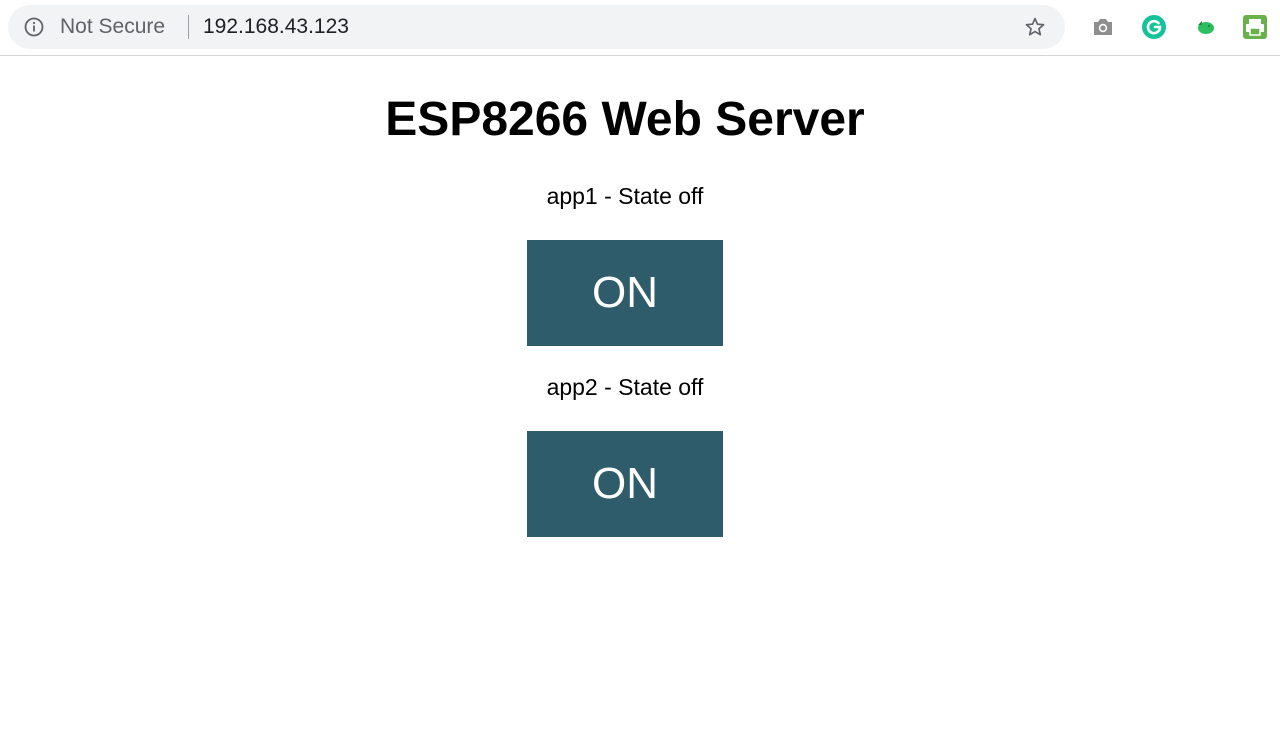 This screenshot has height=751, width=1280. I want to click on address-bar-divider, so click(188, 27).